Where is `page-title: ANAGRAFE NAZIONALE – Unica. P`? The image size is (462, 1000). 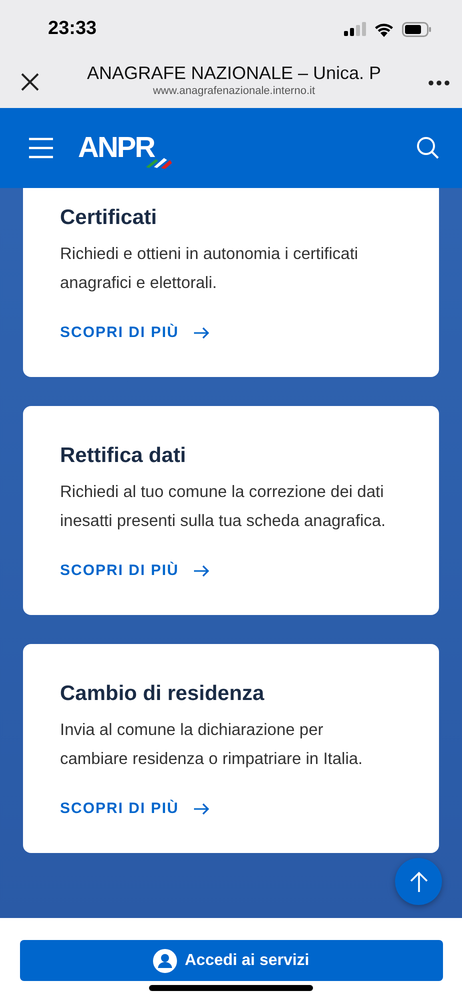 page-title: ANAGRAFE NAZIONALE – Unica. P is located at coordinates (234, 73).